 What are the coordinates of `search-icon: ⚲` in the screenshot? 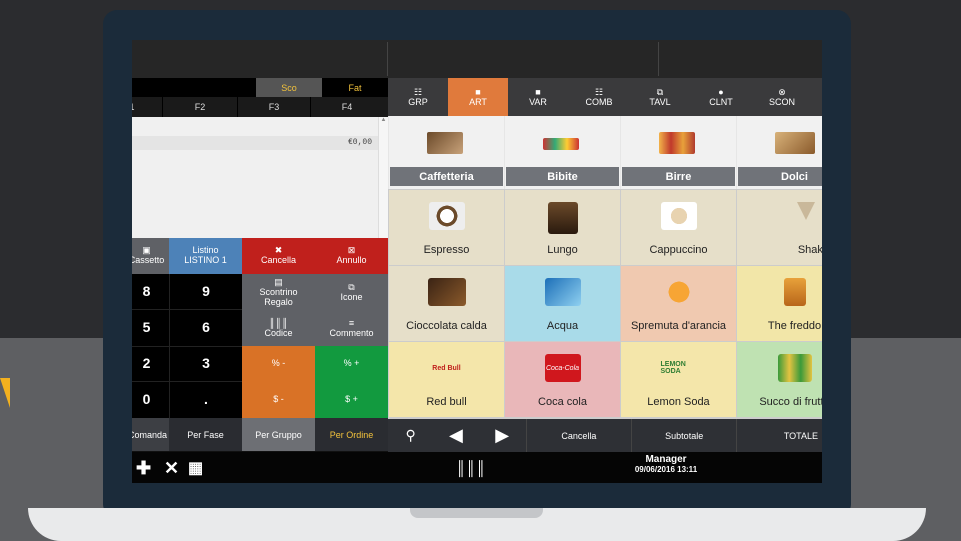 It's located at (410, 435).